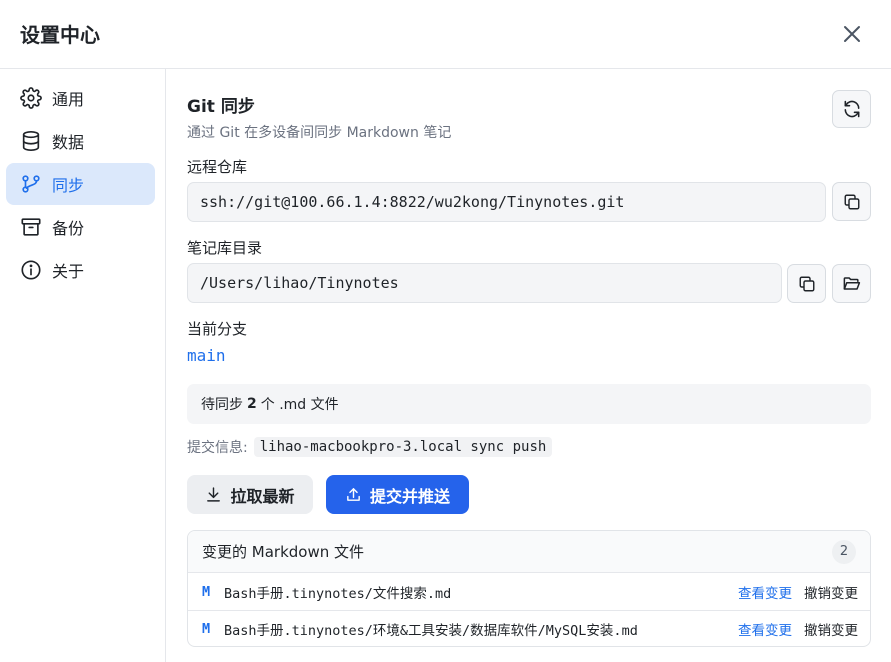 The height and width of the screenshot is (662, 891). I want to click on commit-and-push-button: 提交并推送, so click(397, 494).